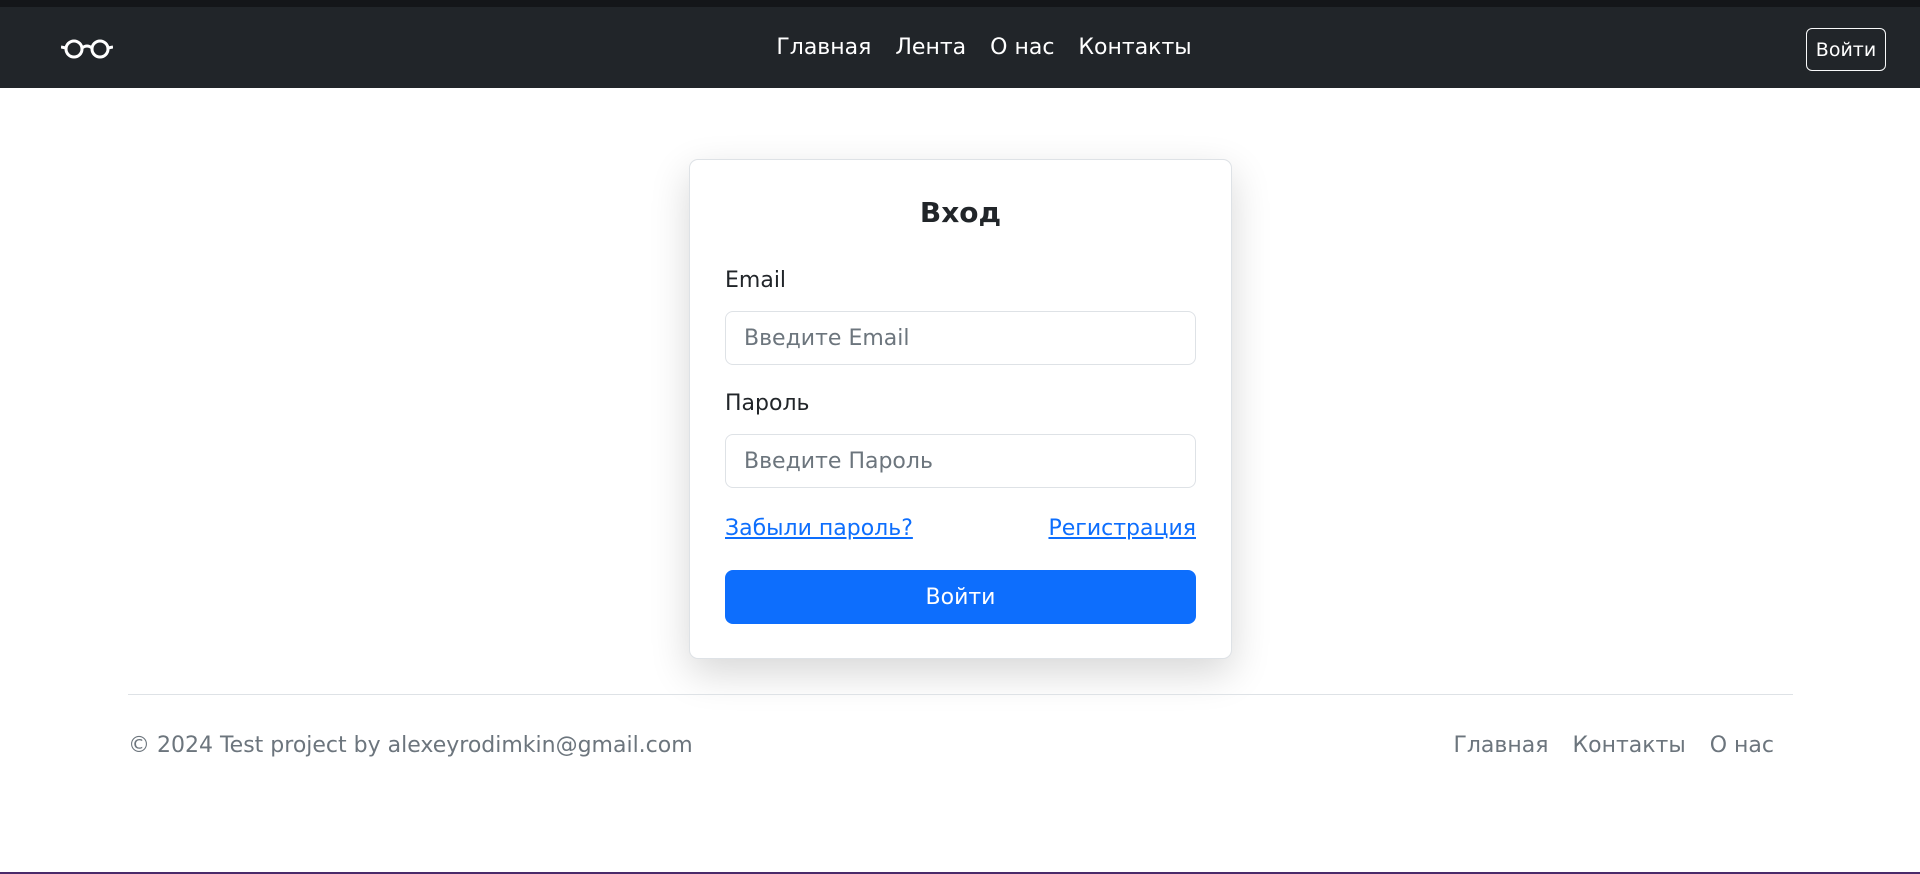 This screenshot has height=874, width=1920. What do you see at coordinates (960, 694) in the screenshot?
I see `footer-divider` at bounding box center [960, 694].